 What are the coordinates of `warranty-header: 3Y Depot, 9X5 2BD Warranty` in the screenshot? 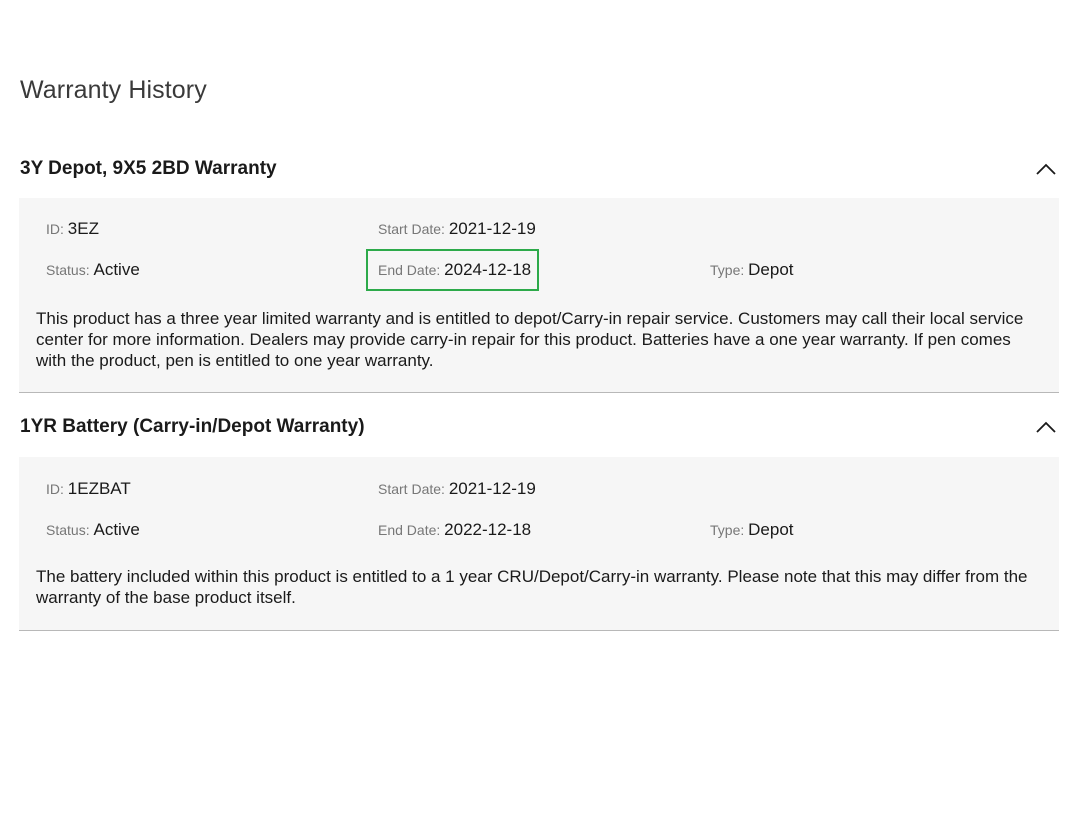 It's located at (539, 171).